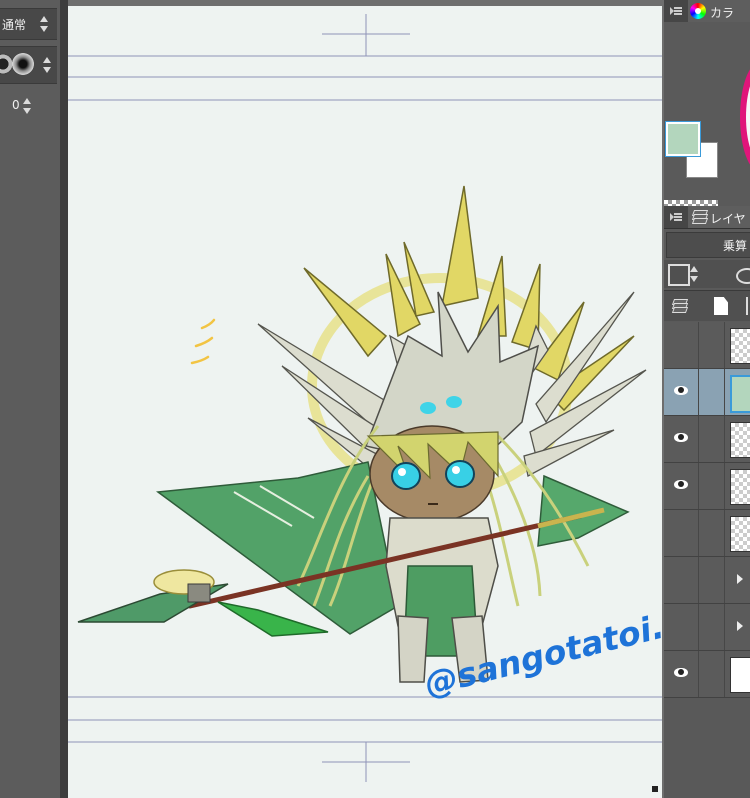 The image size is (750, 798). Describe the element at coordinates (735, 246) in the screenshot. I see `layer-blend-mode-label: 乗算` at that location.